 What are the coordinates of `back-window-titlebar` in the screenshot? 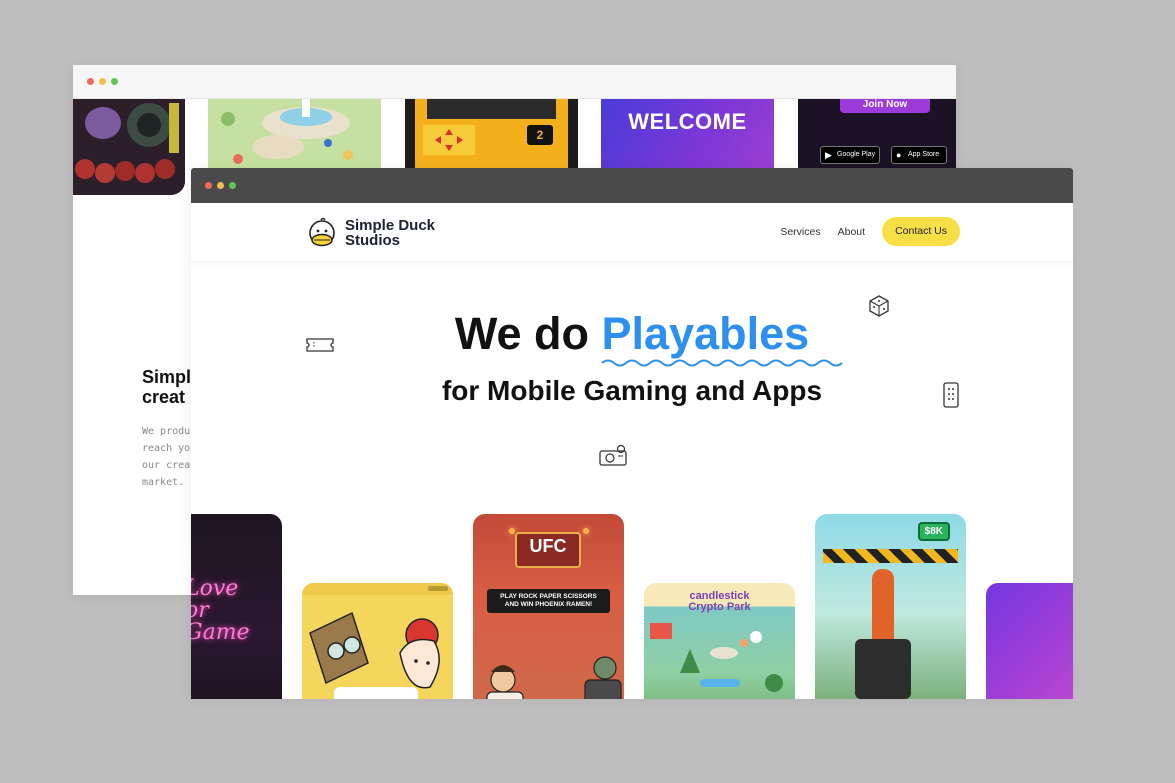 It's located at (514, 82).